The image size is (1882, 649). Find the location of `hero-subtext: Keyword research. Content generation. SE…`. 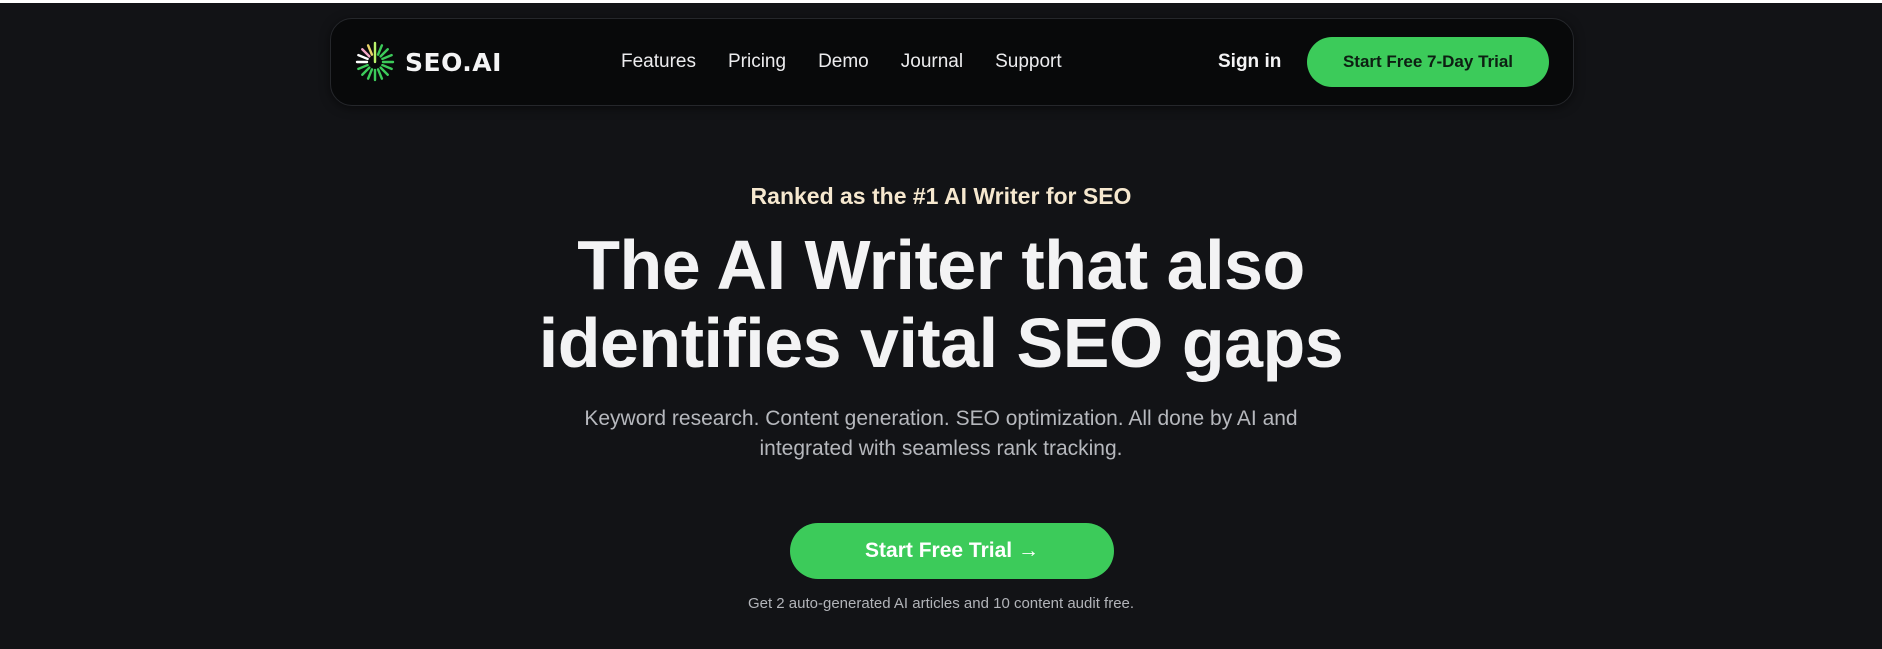

hero-subtext: Keyword research. Content generation. SE… is located at coordinates (941, 434).